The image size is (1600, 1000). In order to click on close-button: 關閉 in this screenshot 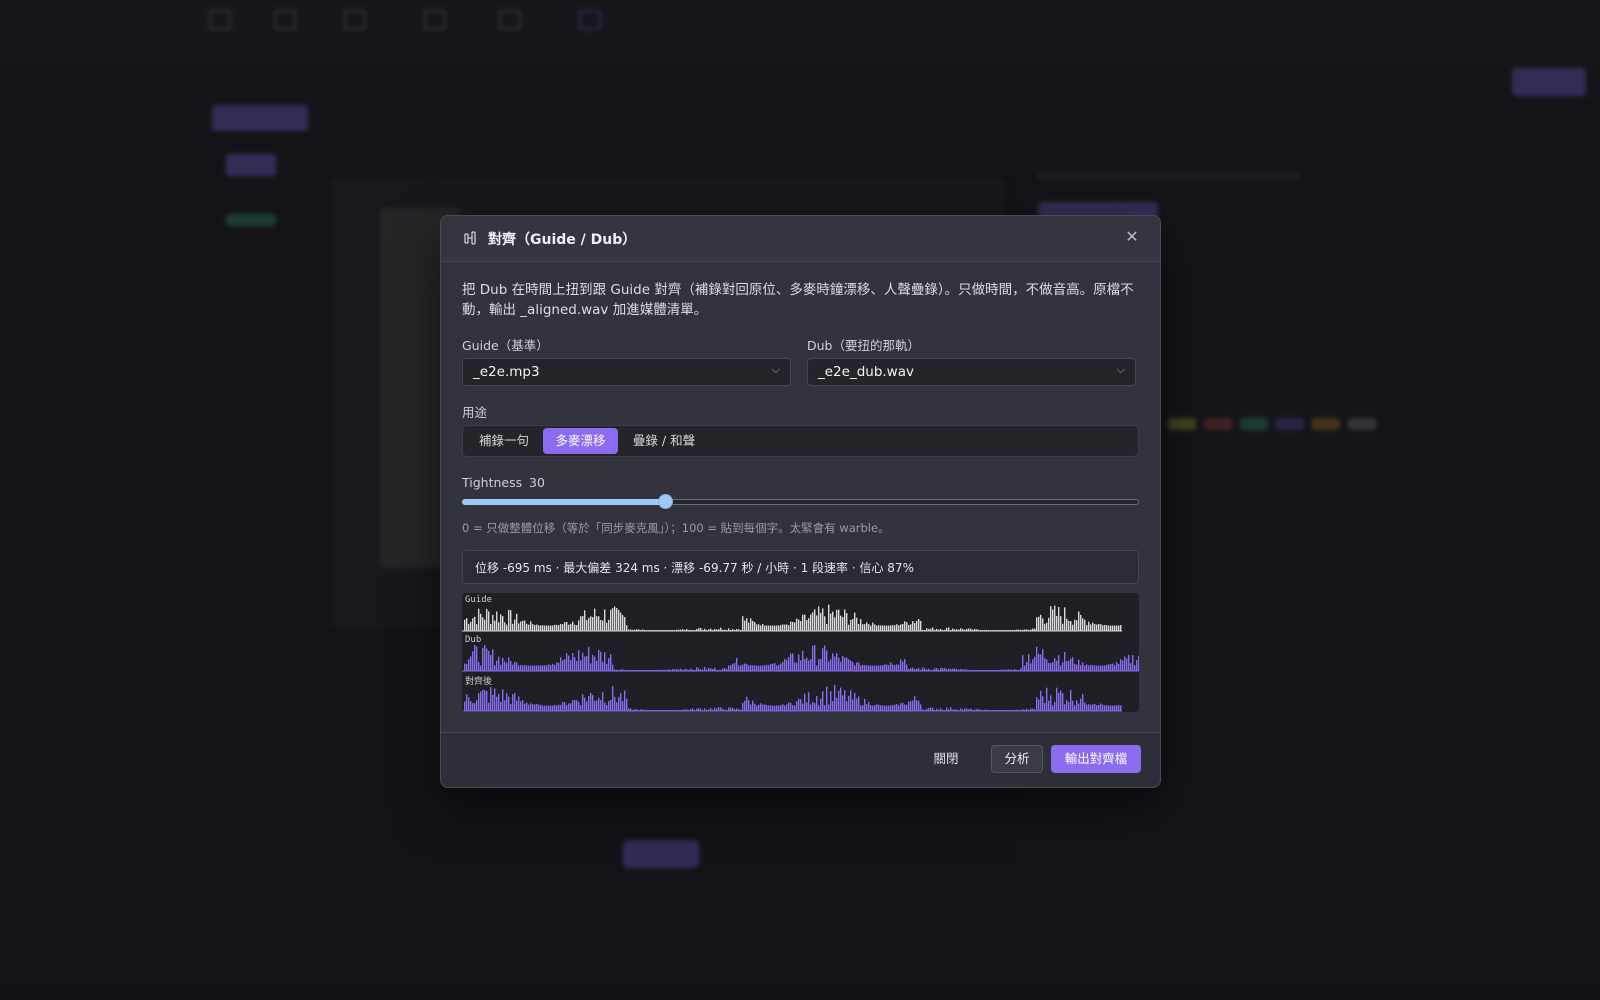, I will do `click(946, 759)`.